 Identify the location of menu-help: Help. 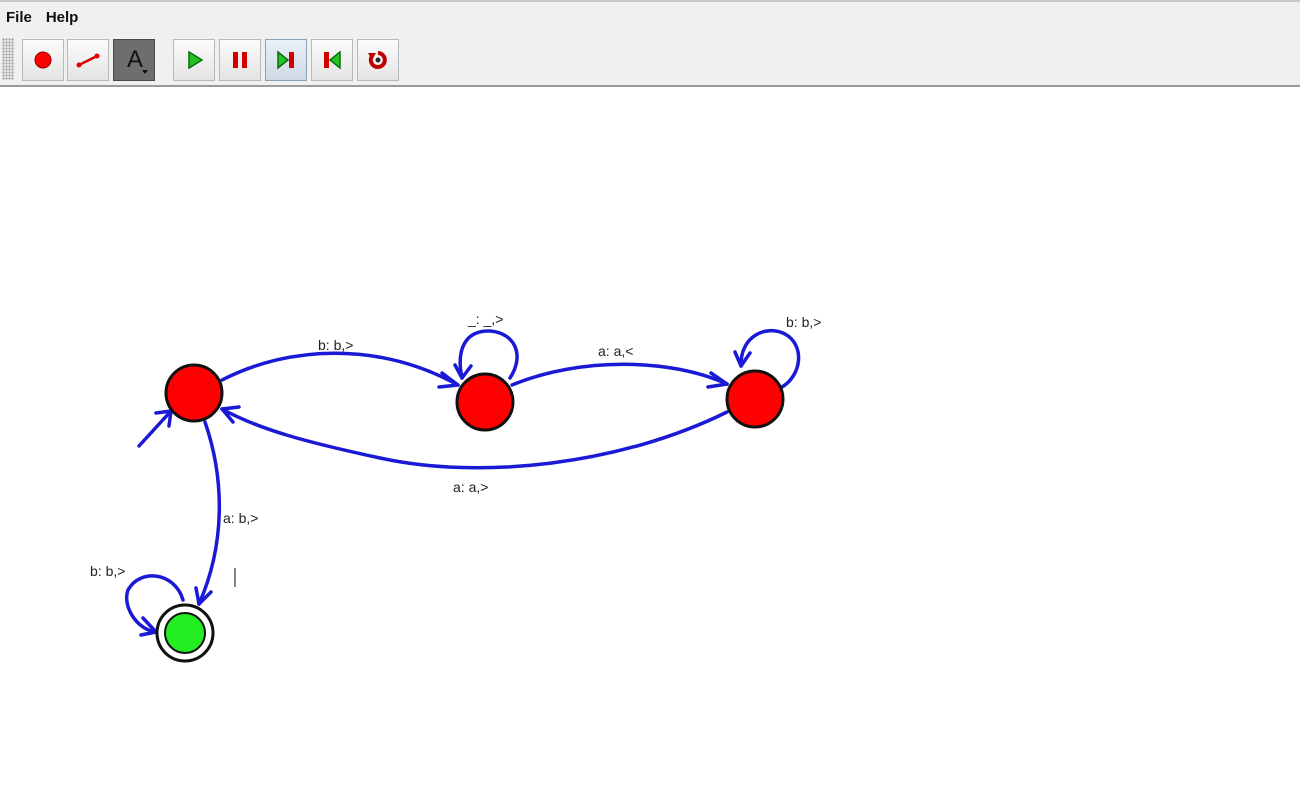
(62, 17).